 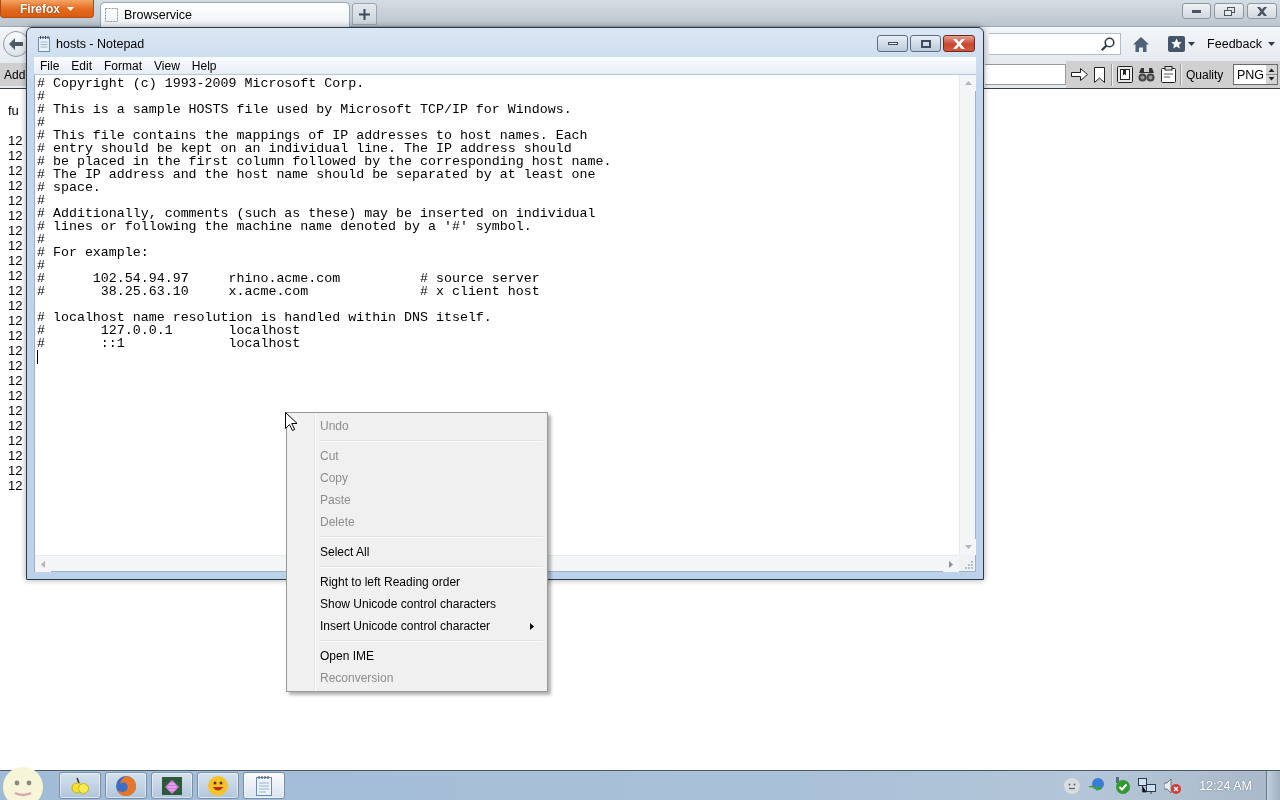 What do you see at coordinates (364, 14) in the screenshot?
I see `new-tab-button` at bounding box center [364, 14].